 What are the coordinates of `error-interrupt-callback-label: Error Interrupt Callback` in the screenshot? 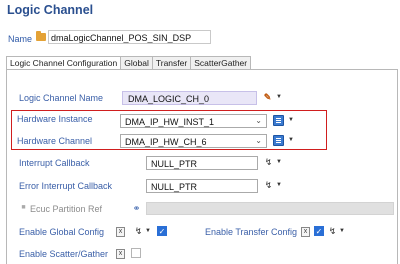 It's located at (66, 186).